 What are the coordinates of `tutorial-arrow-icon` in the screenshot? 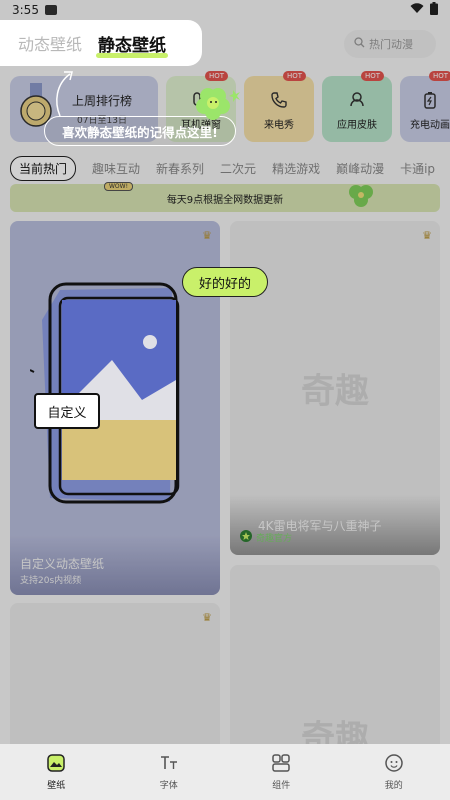 It's located at (67, 94).